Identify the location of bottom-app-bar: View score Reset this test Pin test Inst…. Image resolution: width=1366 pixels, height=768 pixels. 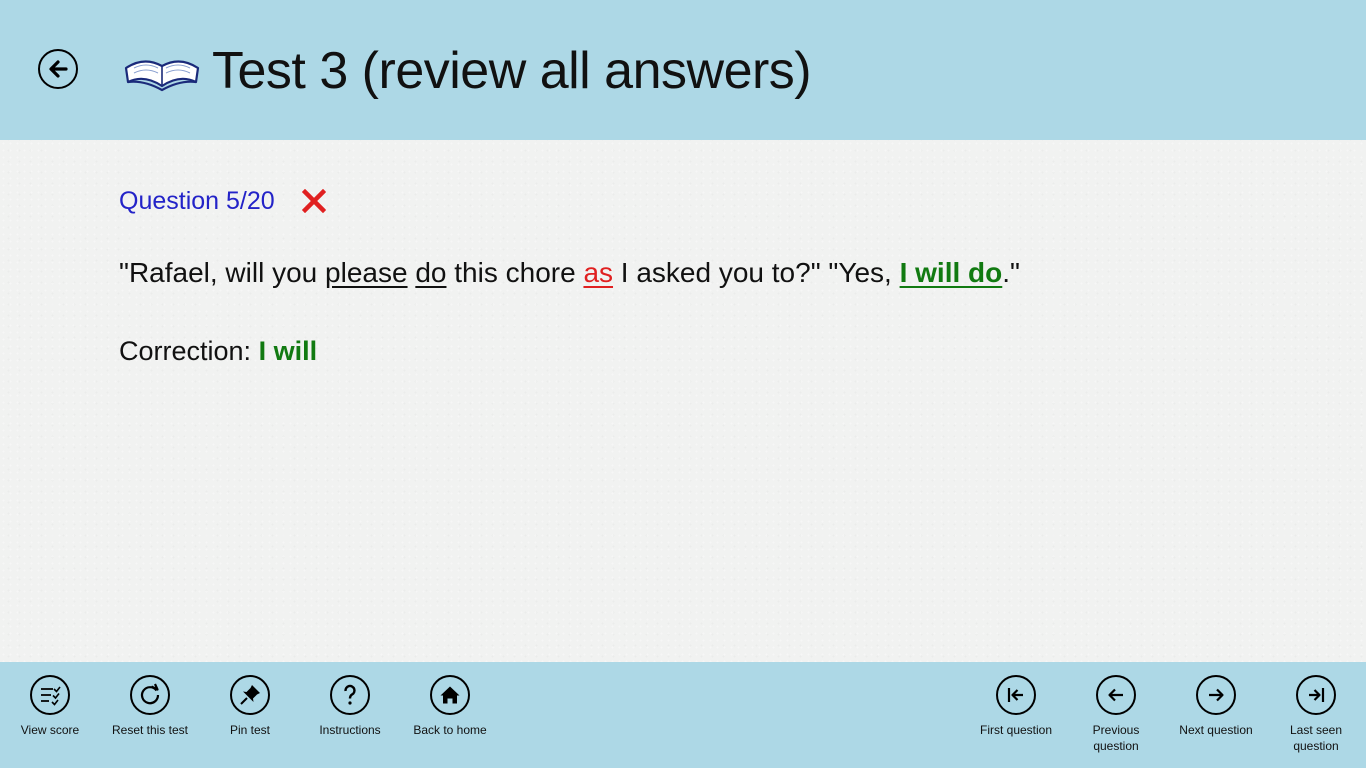
(683, 715).